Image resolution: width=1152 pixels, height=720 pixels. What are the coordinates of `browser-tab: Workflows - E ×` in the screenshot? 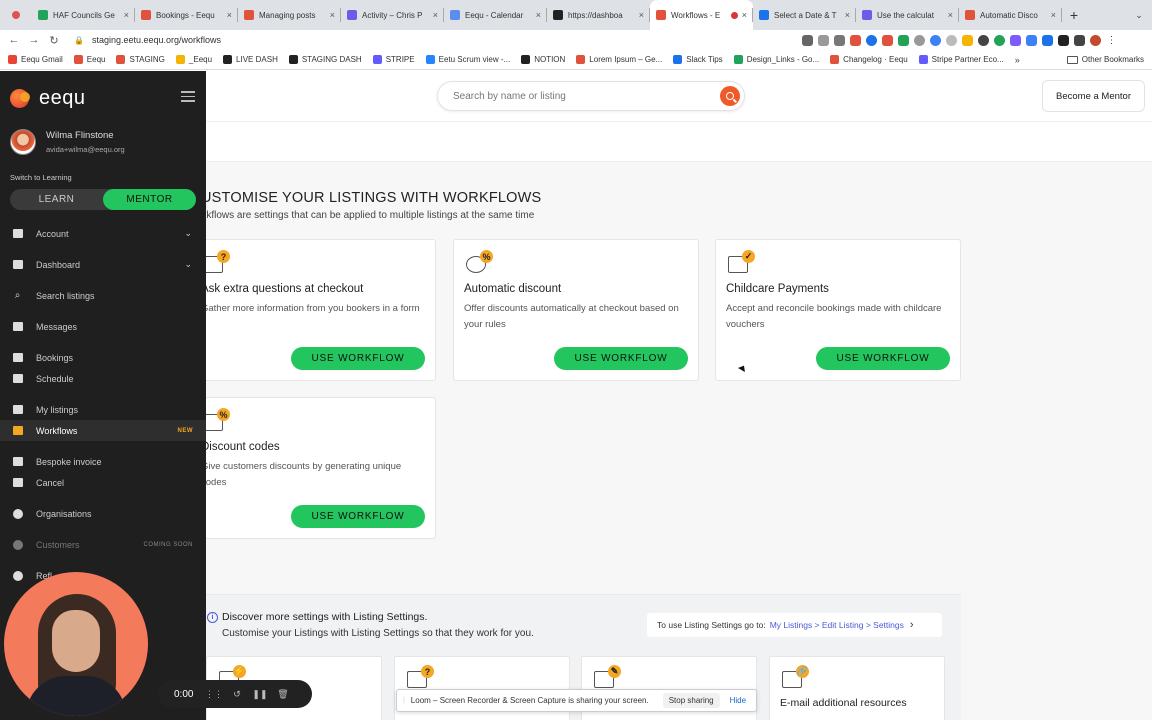 It's located at (701, 15).